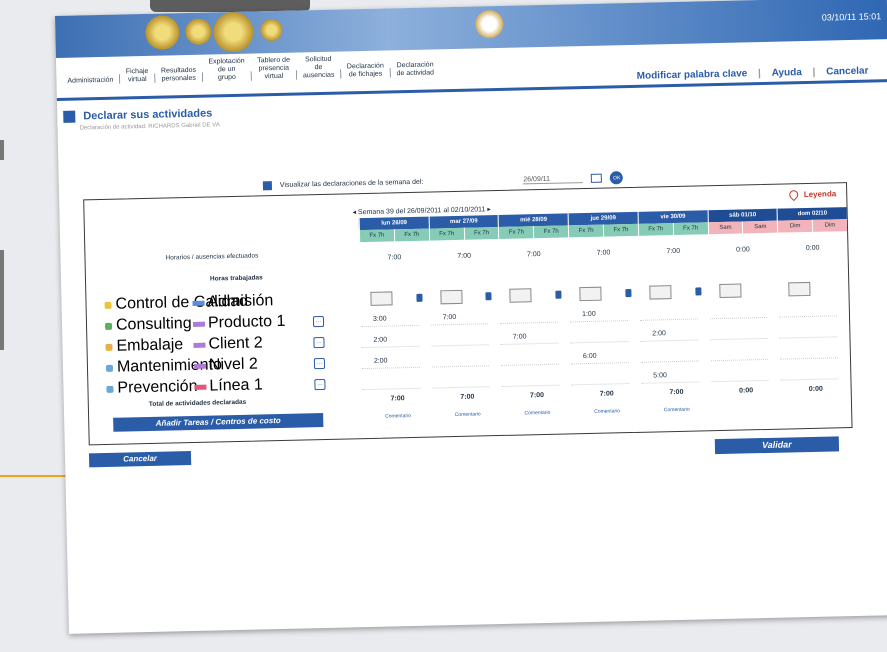  I want to click on hours-value: 3:00, so click(389, 319).